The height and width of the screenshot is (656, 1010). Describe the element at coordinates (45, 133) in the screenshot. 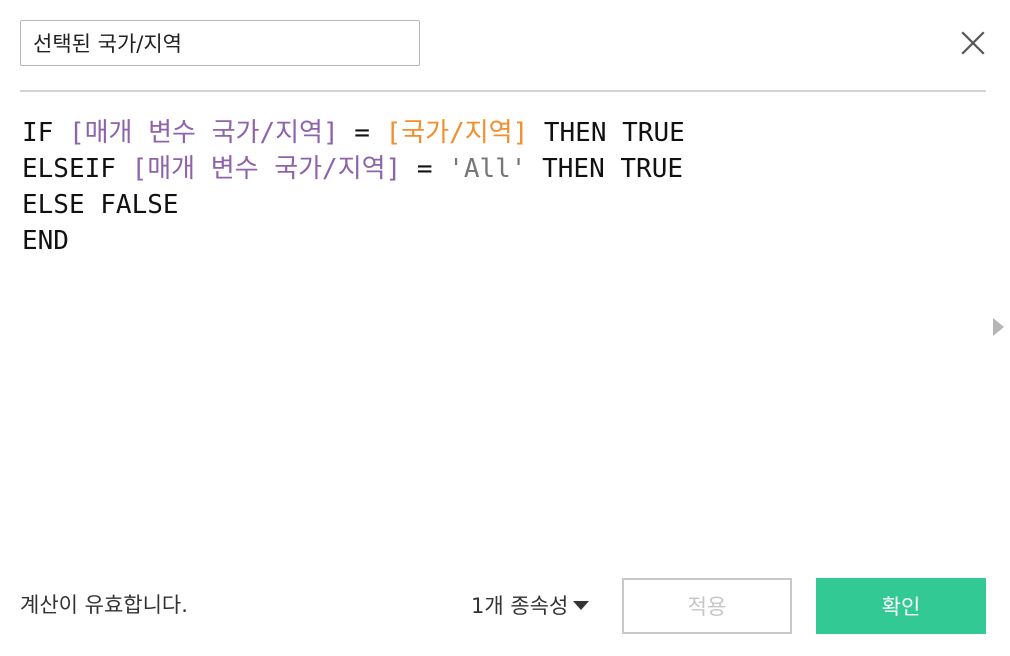

I see `formula-keyword: IF` at that location.